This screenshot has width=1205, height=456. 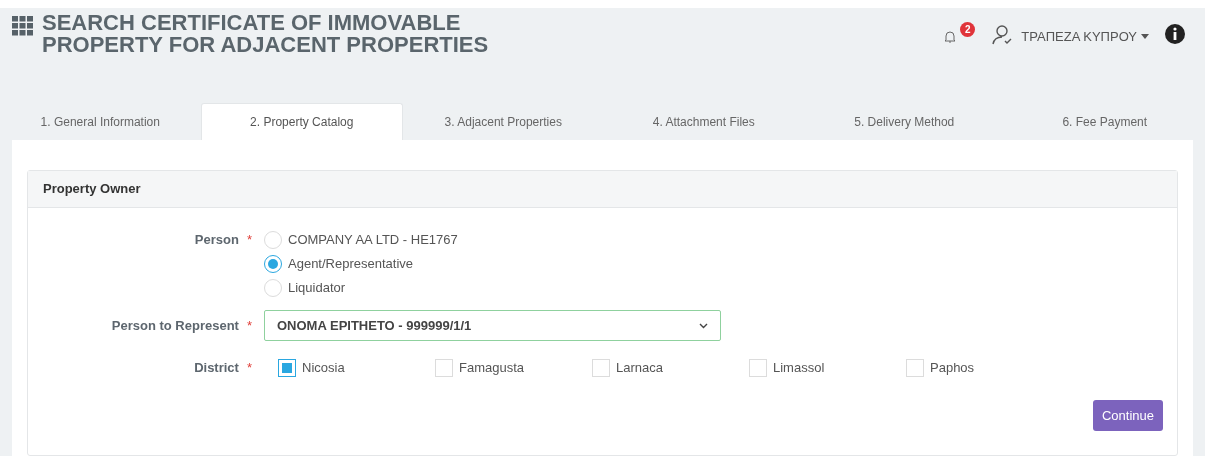 What do you see at coordinates (968, 29) in the screenshot?
I see `notification-badge: 2` at bounding box center [968, 29].